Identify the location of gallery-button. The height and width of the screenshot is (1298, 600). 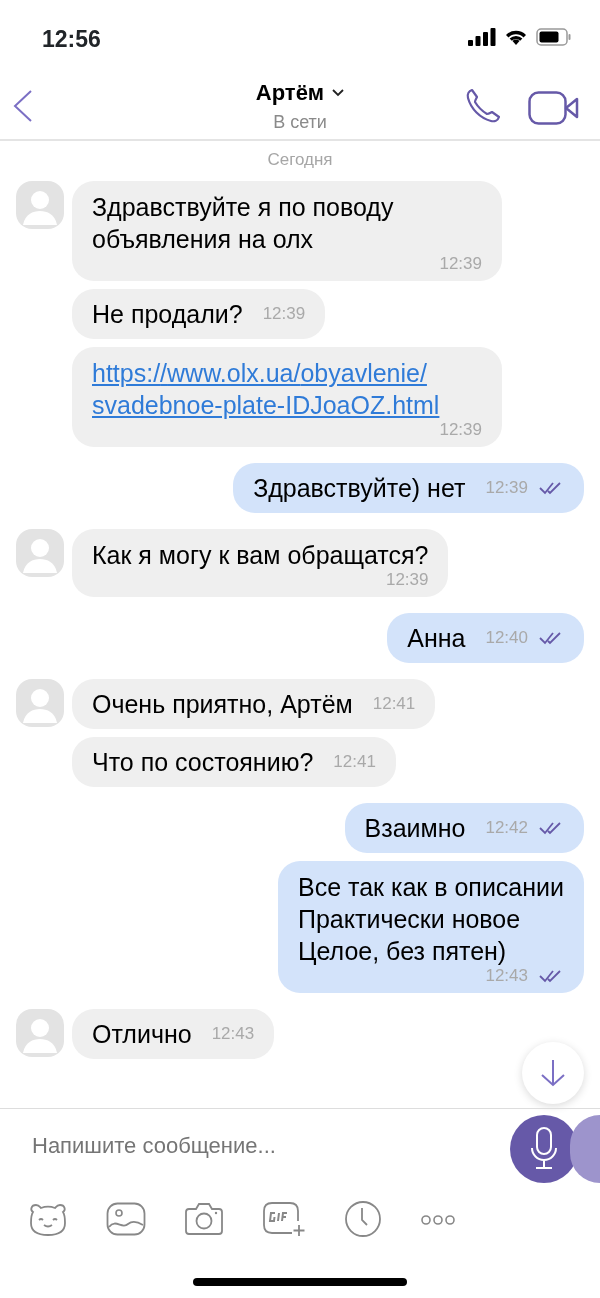
(126, 1219).